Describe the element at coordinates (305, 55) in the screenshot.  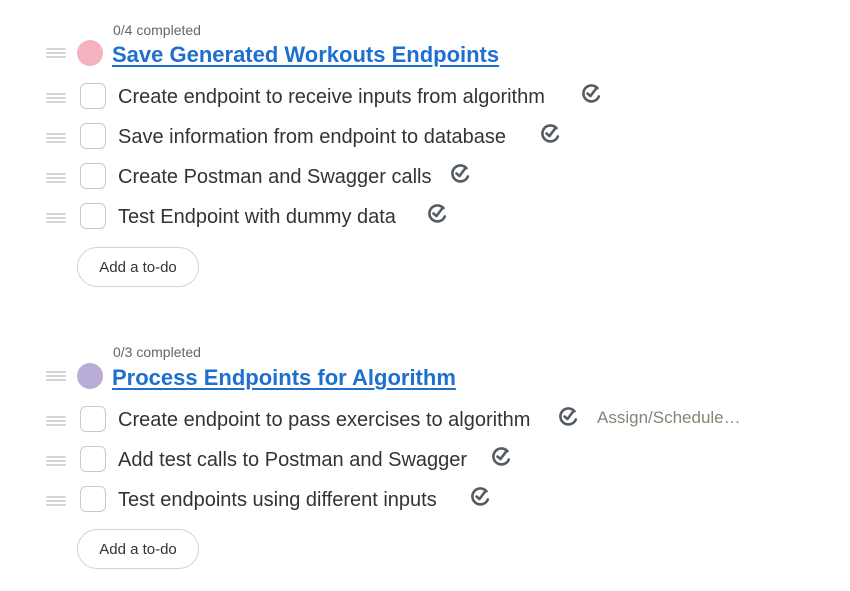
I see `list-title: Save Generated Workouts Endpoints` at that location.